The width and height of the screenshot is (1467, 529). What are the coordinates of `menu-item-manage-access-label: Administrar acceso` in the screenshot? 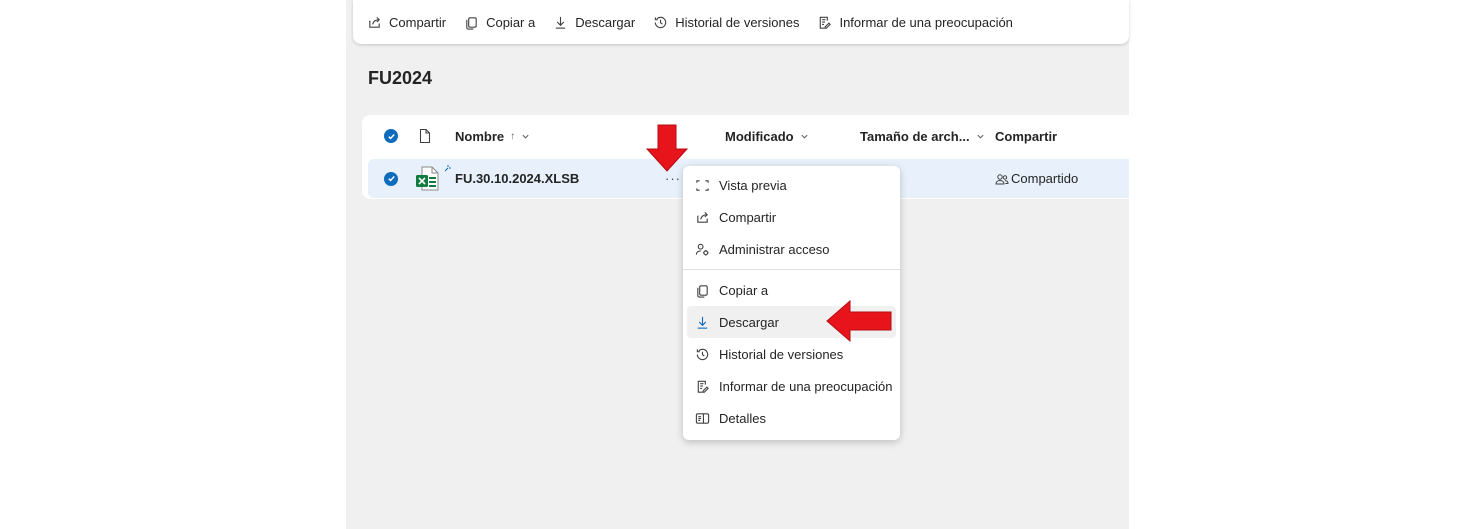 It's located at (774, 249).